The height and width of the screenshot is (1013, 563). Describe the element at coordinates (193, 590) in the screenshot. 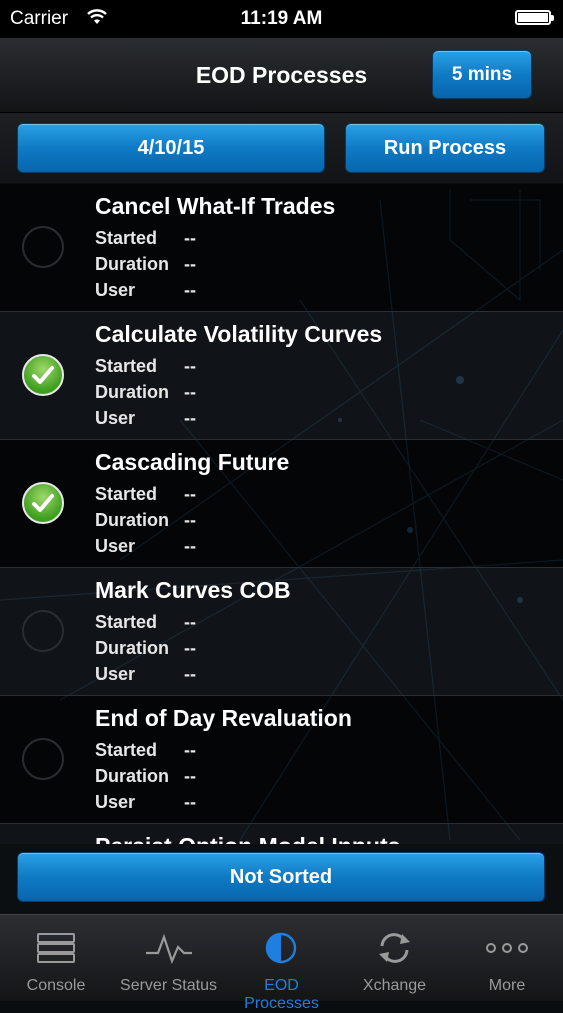

I see `process-name: Mark Curves COB` at that location.